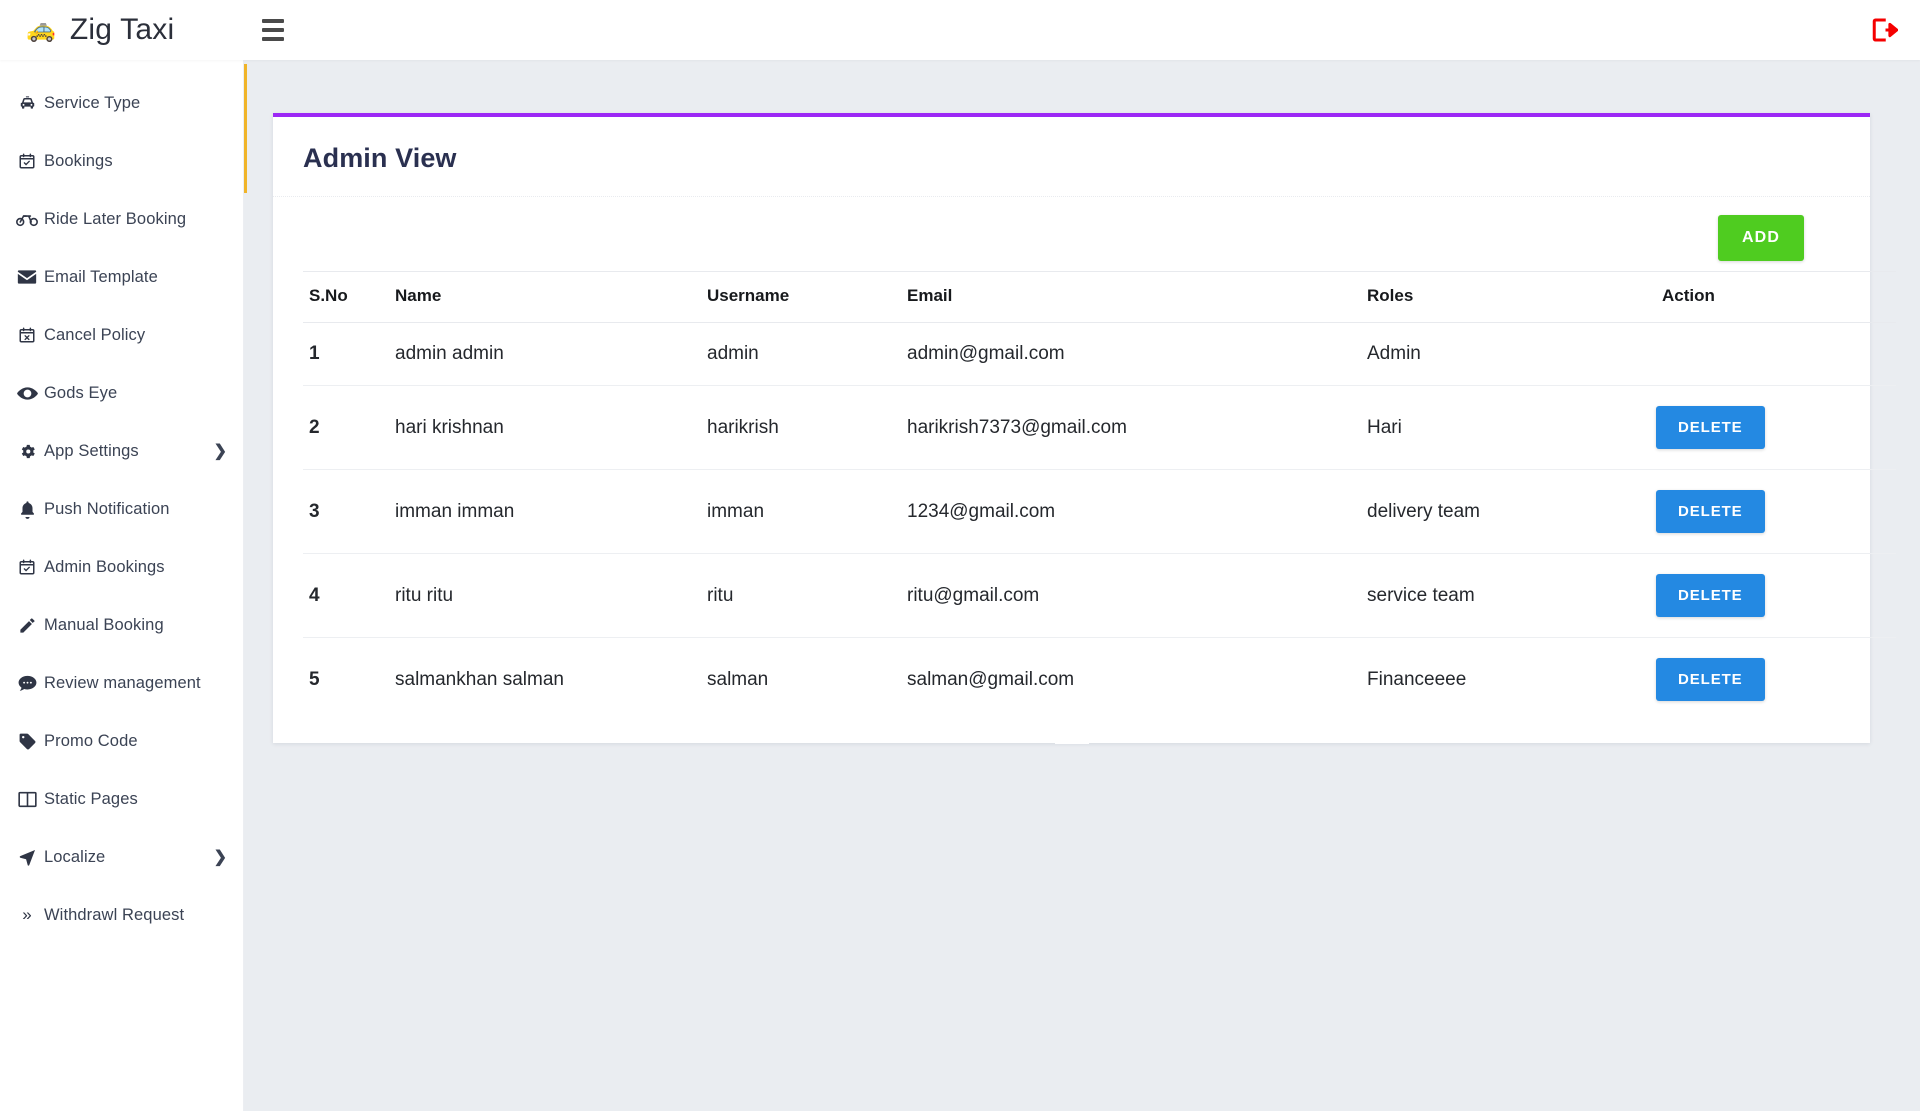 The width and height of the screenshot is (1920, 1111). I want to click on table-header-row: S.No Name Username Email Roles Action, so click(1099, 297).